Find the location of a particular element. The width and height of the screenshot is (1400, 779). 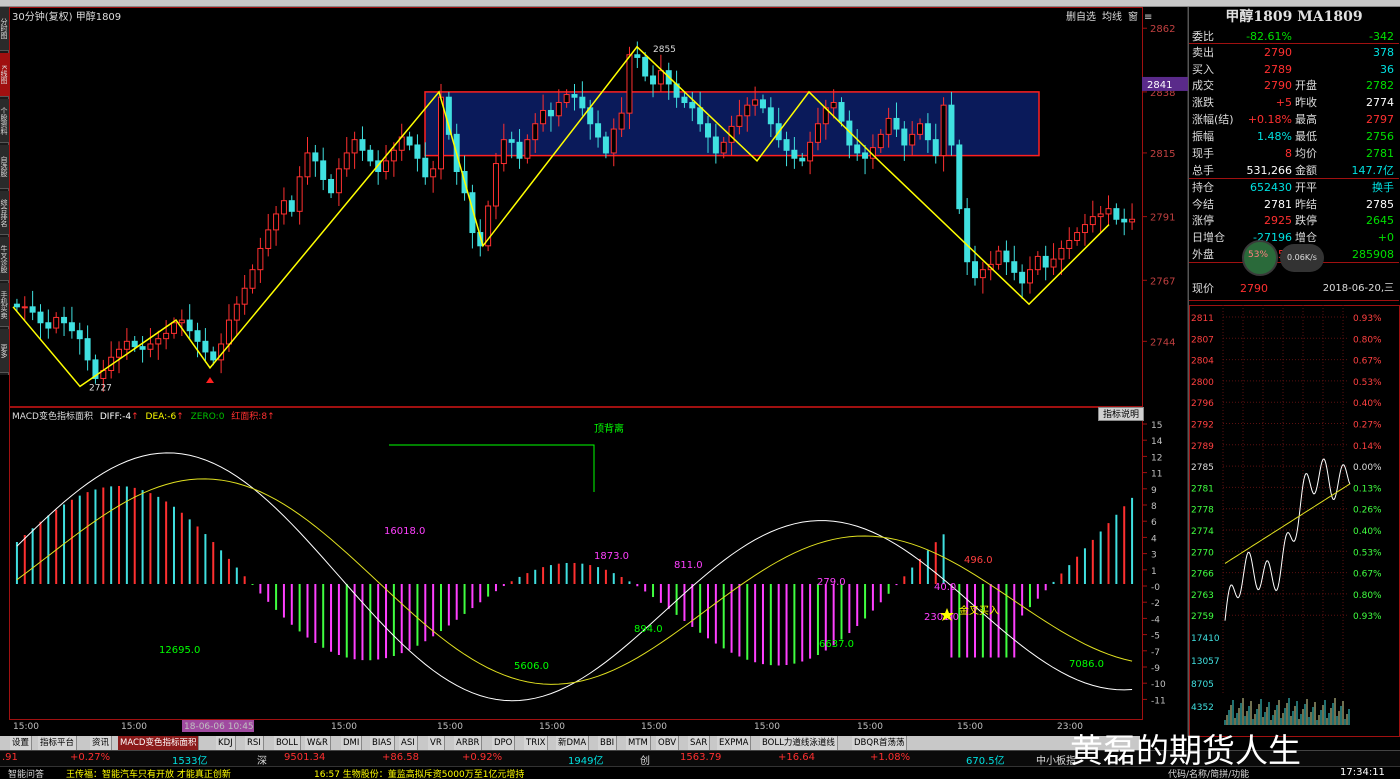

news-item-1: 王传福：智能汽车只有开放 才能真正创新 is located at coordinates (148, 773).